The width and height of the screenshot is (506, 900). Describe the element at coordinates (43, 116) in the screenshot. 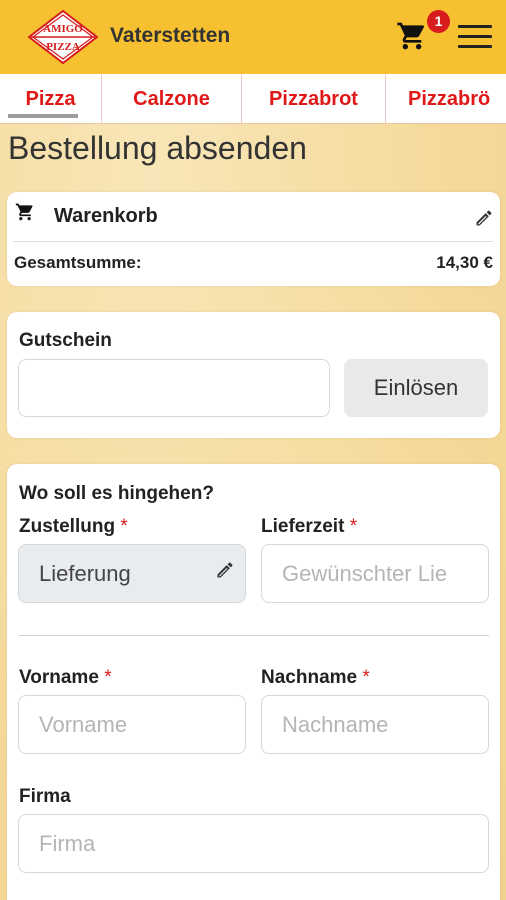

I see `active-tab-indicator` at that location.